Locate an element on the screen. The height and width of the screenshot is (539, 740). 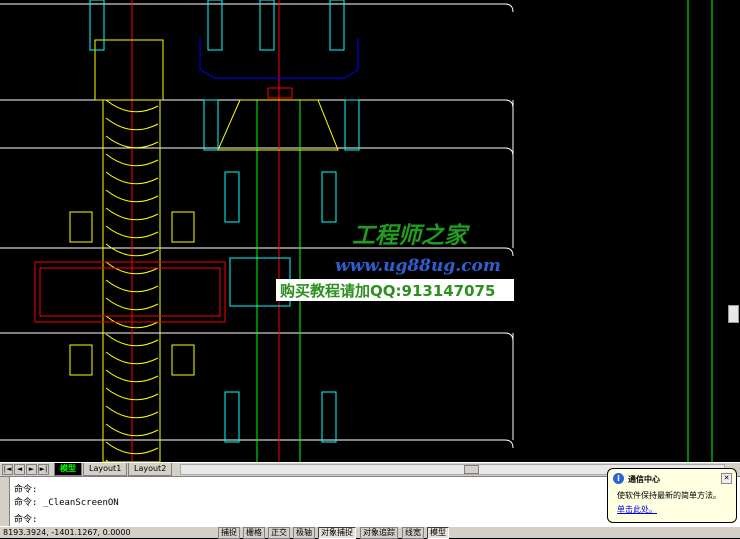
watermark-title: 工程师之家 is located at coordinates (409, 235).